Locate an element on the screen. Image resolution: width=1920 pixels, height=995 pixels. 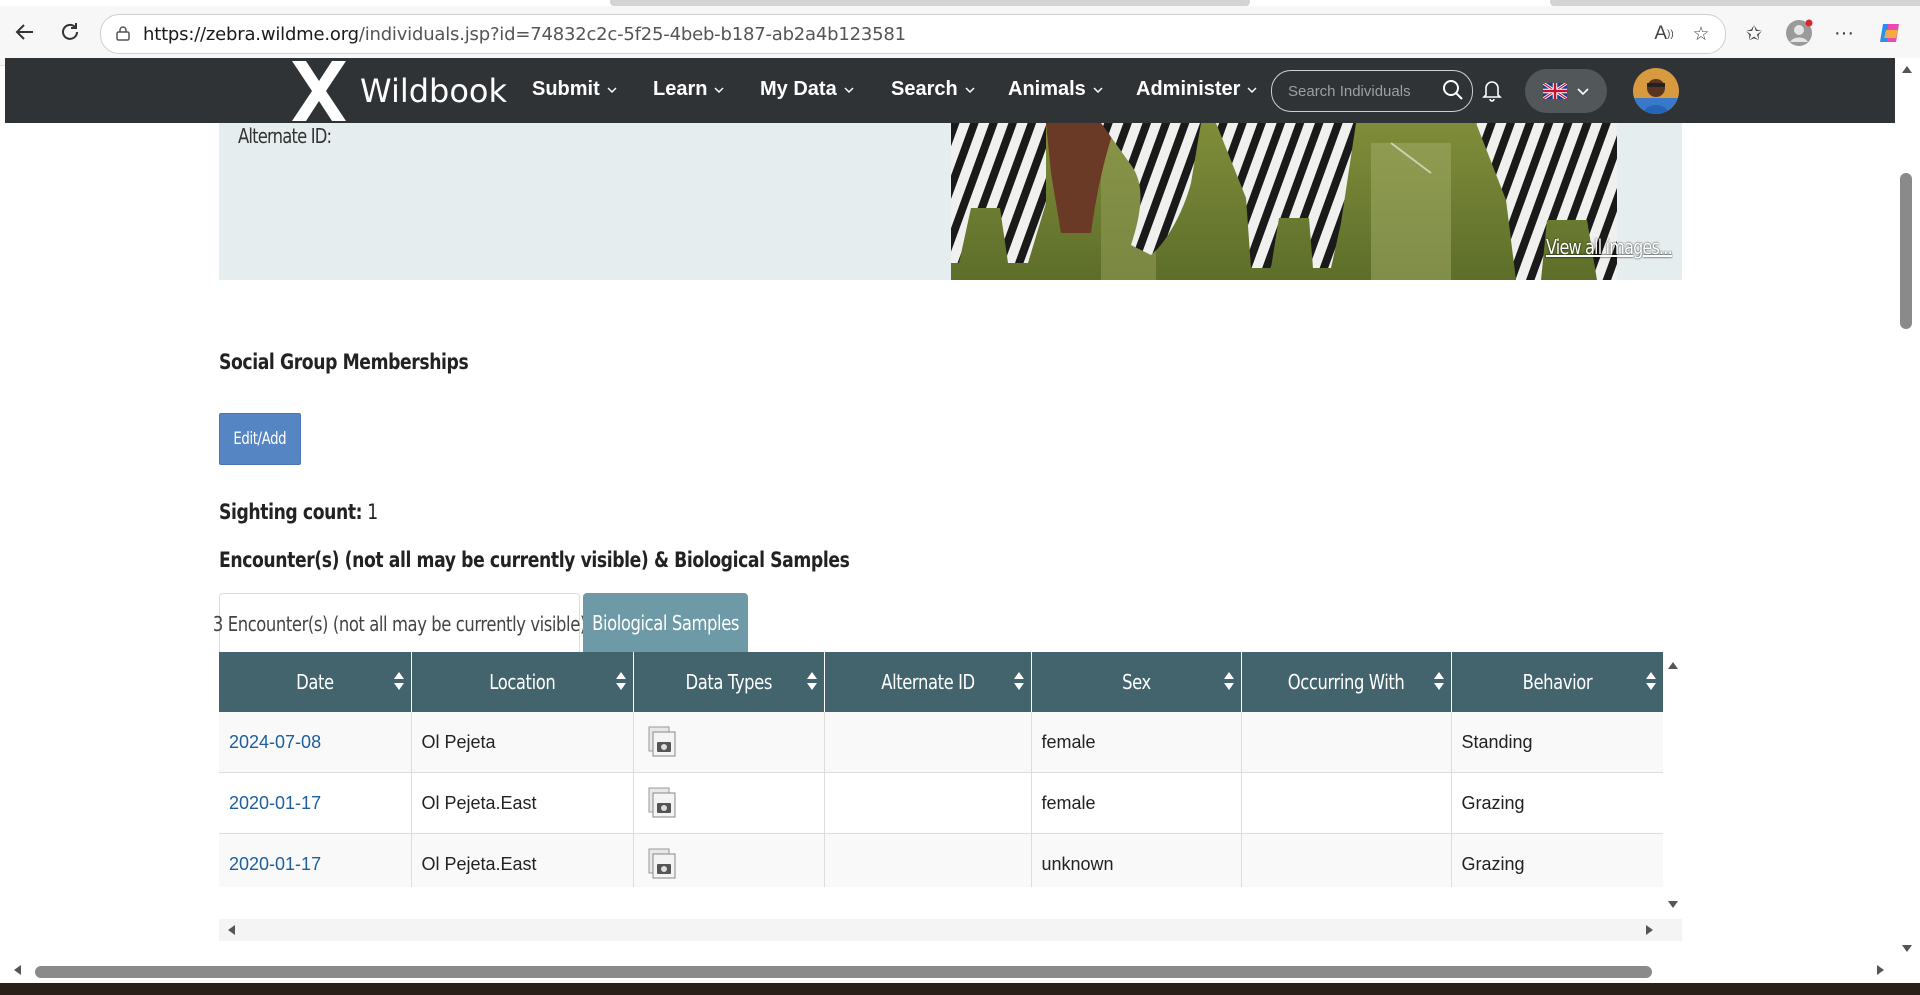
column-header-date: Date is located at coordinates (315, 682).